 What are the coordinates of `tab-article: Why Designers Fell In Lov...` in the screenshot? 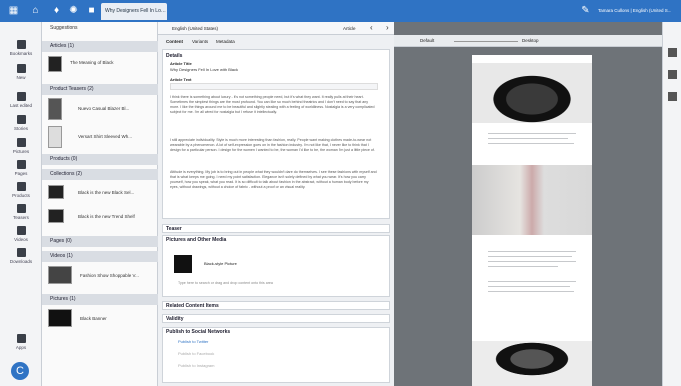 It's located at (134, 11).